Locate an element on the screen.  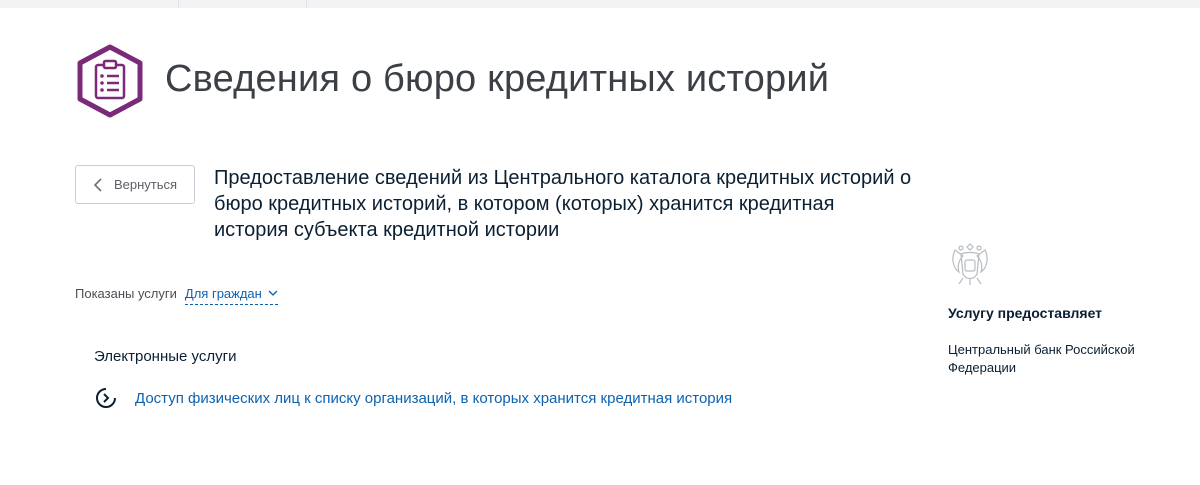
back-button-label: Вернуться is located at coordinates (146, 184).